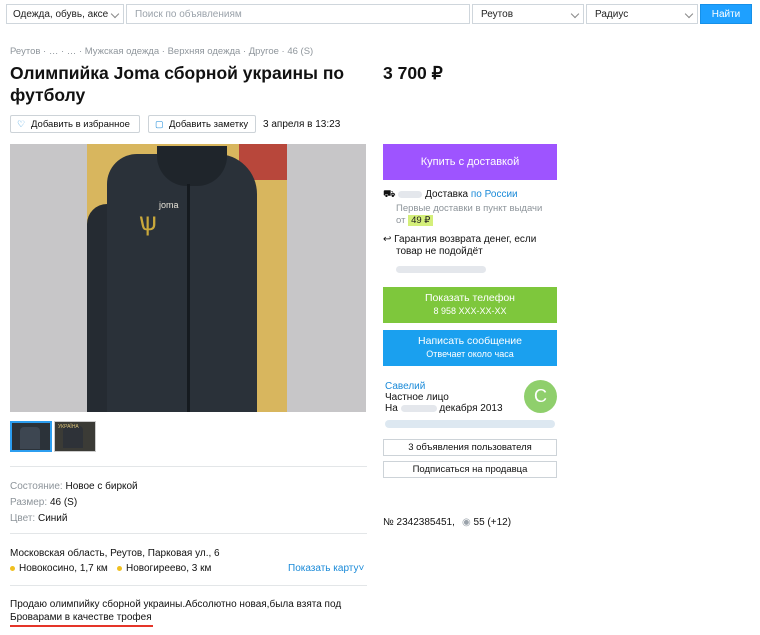 The width and height of the screenshot is (760, 635). What do you see at coordinates (159, 124) in the screenshot?
I see `note-icon: ▢` at bounding box center [159, 124].